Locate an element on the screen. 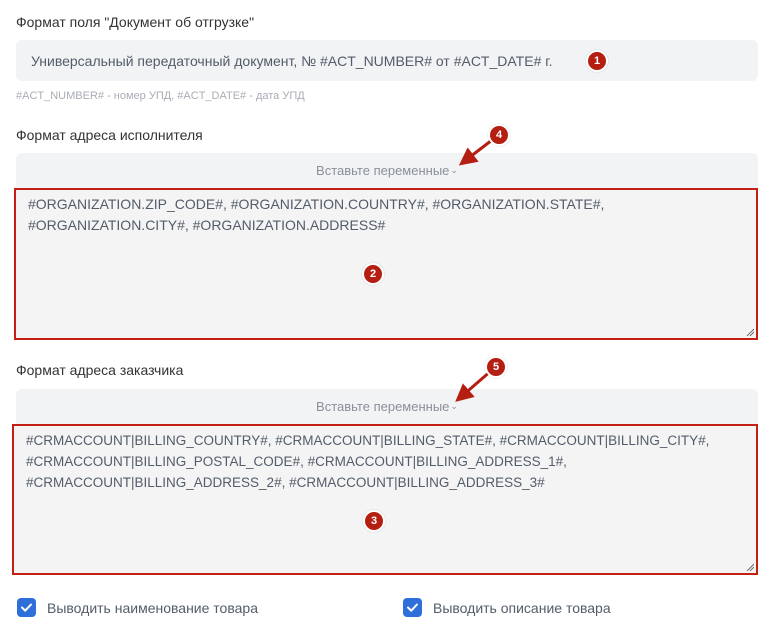  annotation-arrows is located at coordinates (476, 268).